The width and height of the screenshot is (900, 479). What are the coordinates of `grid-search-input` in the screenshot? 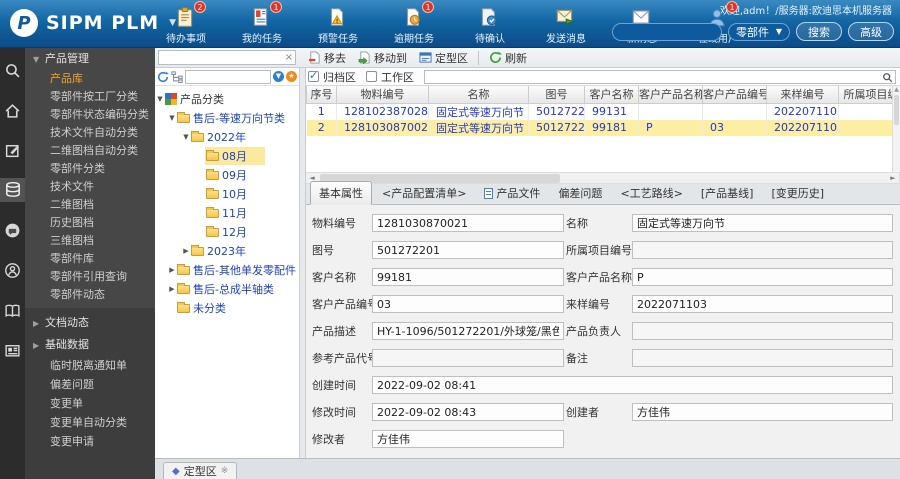 It's located at (660, 76).